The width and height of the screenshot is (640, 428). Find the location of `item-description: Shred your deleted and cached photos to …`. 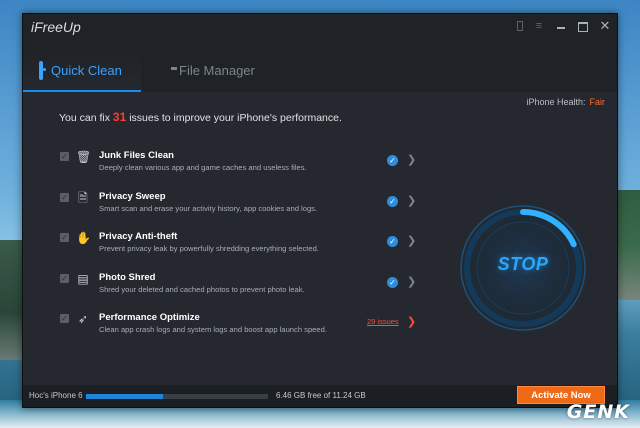

item-description: Shred your deleted and cached photos to … is located at coordinates (202, 289).